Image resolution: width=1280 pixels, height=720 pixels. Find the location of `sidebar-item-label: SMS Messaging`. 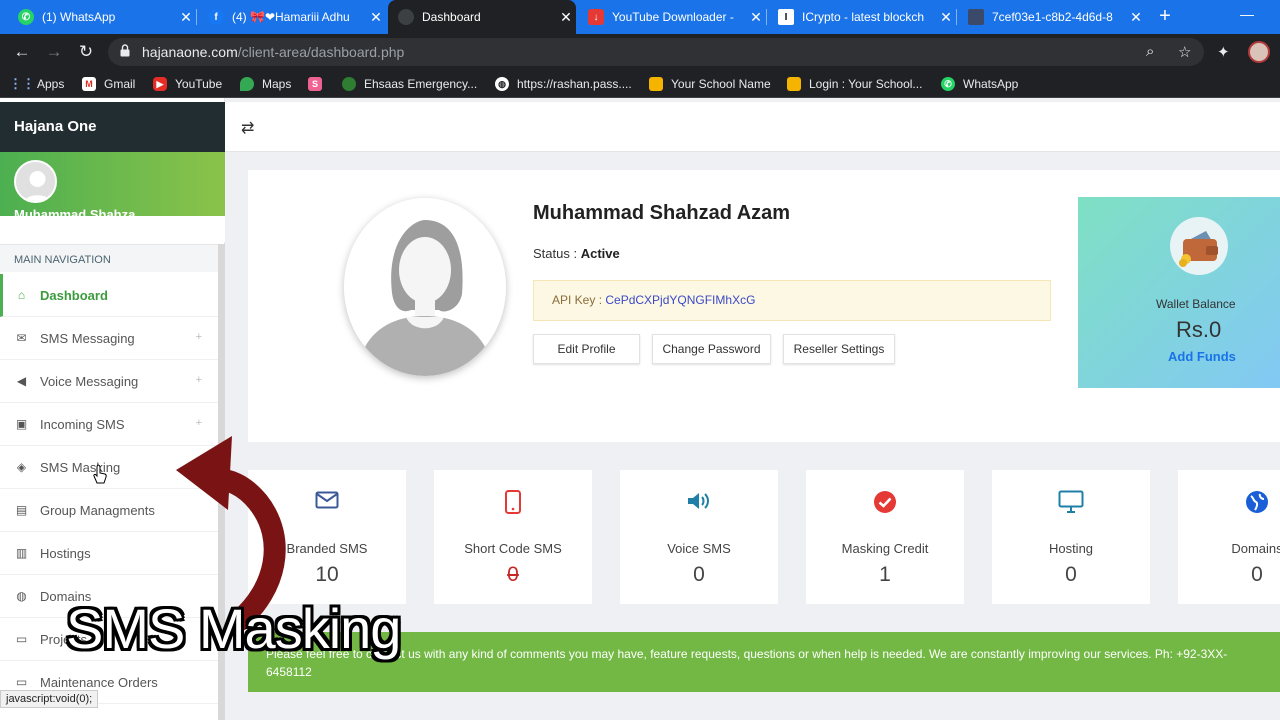

sidebar-item-label: SMS Messaging is located at coordinates (87, 338).